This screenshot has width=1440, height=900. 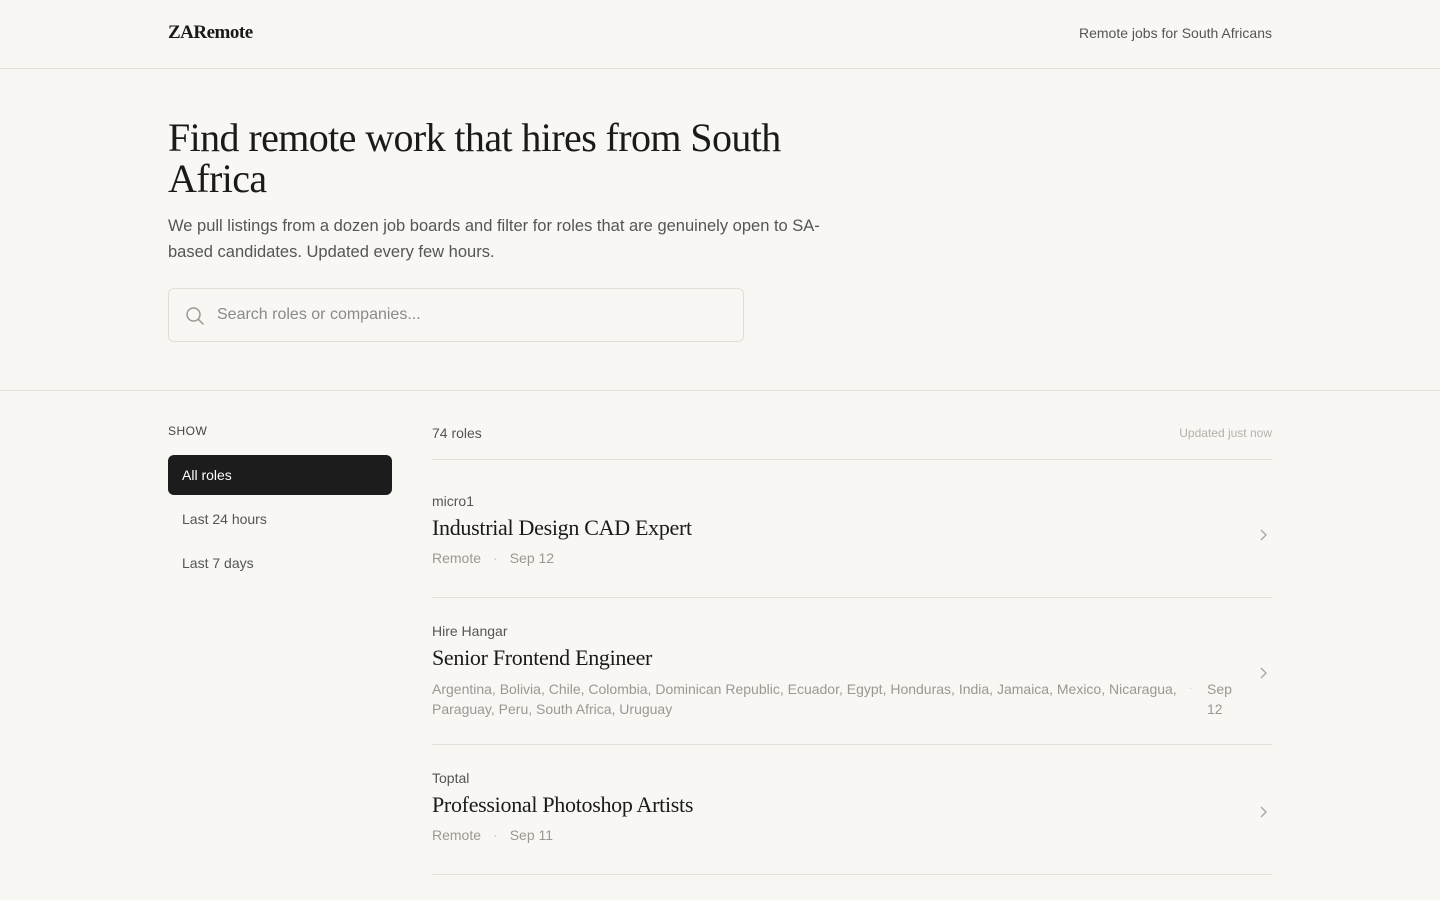 What do you see at coordinates (453, 501) in the screenshot?
I see `job-company: micro1` at bounding box center [453, 501].